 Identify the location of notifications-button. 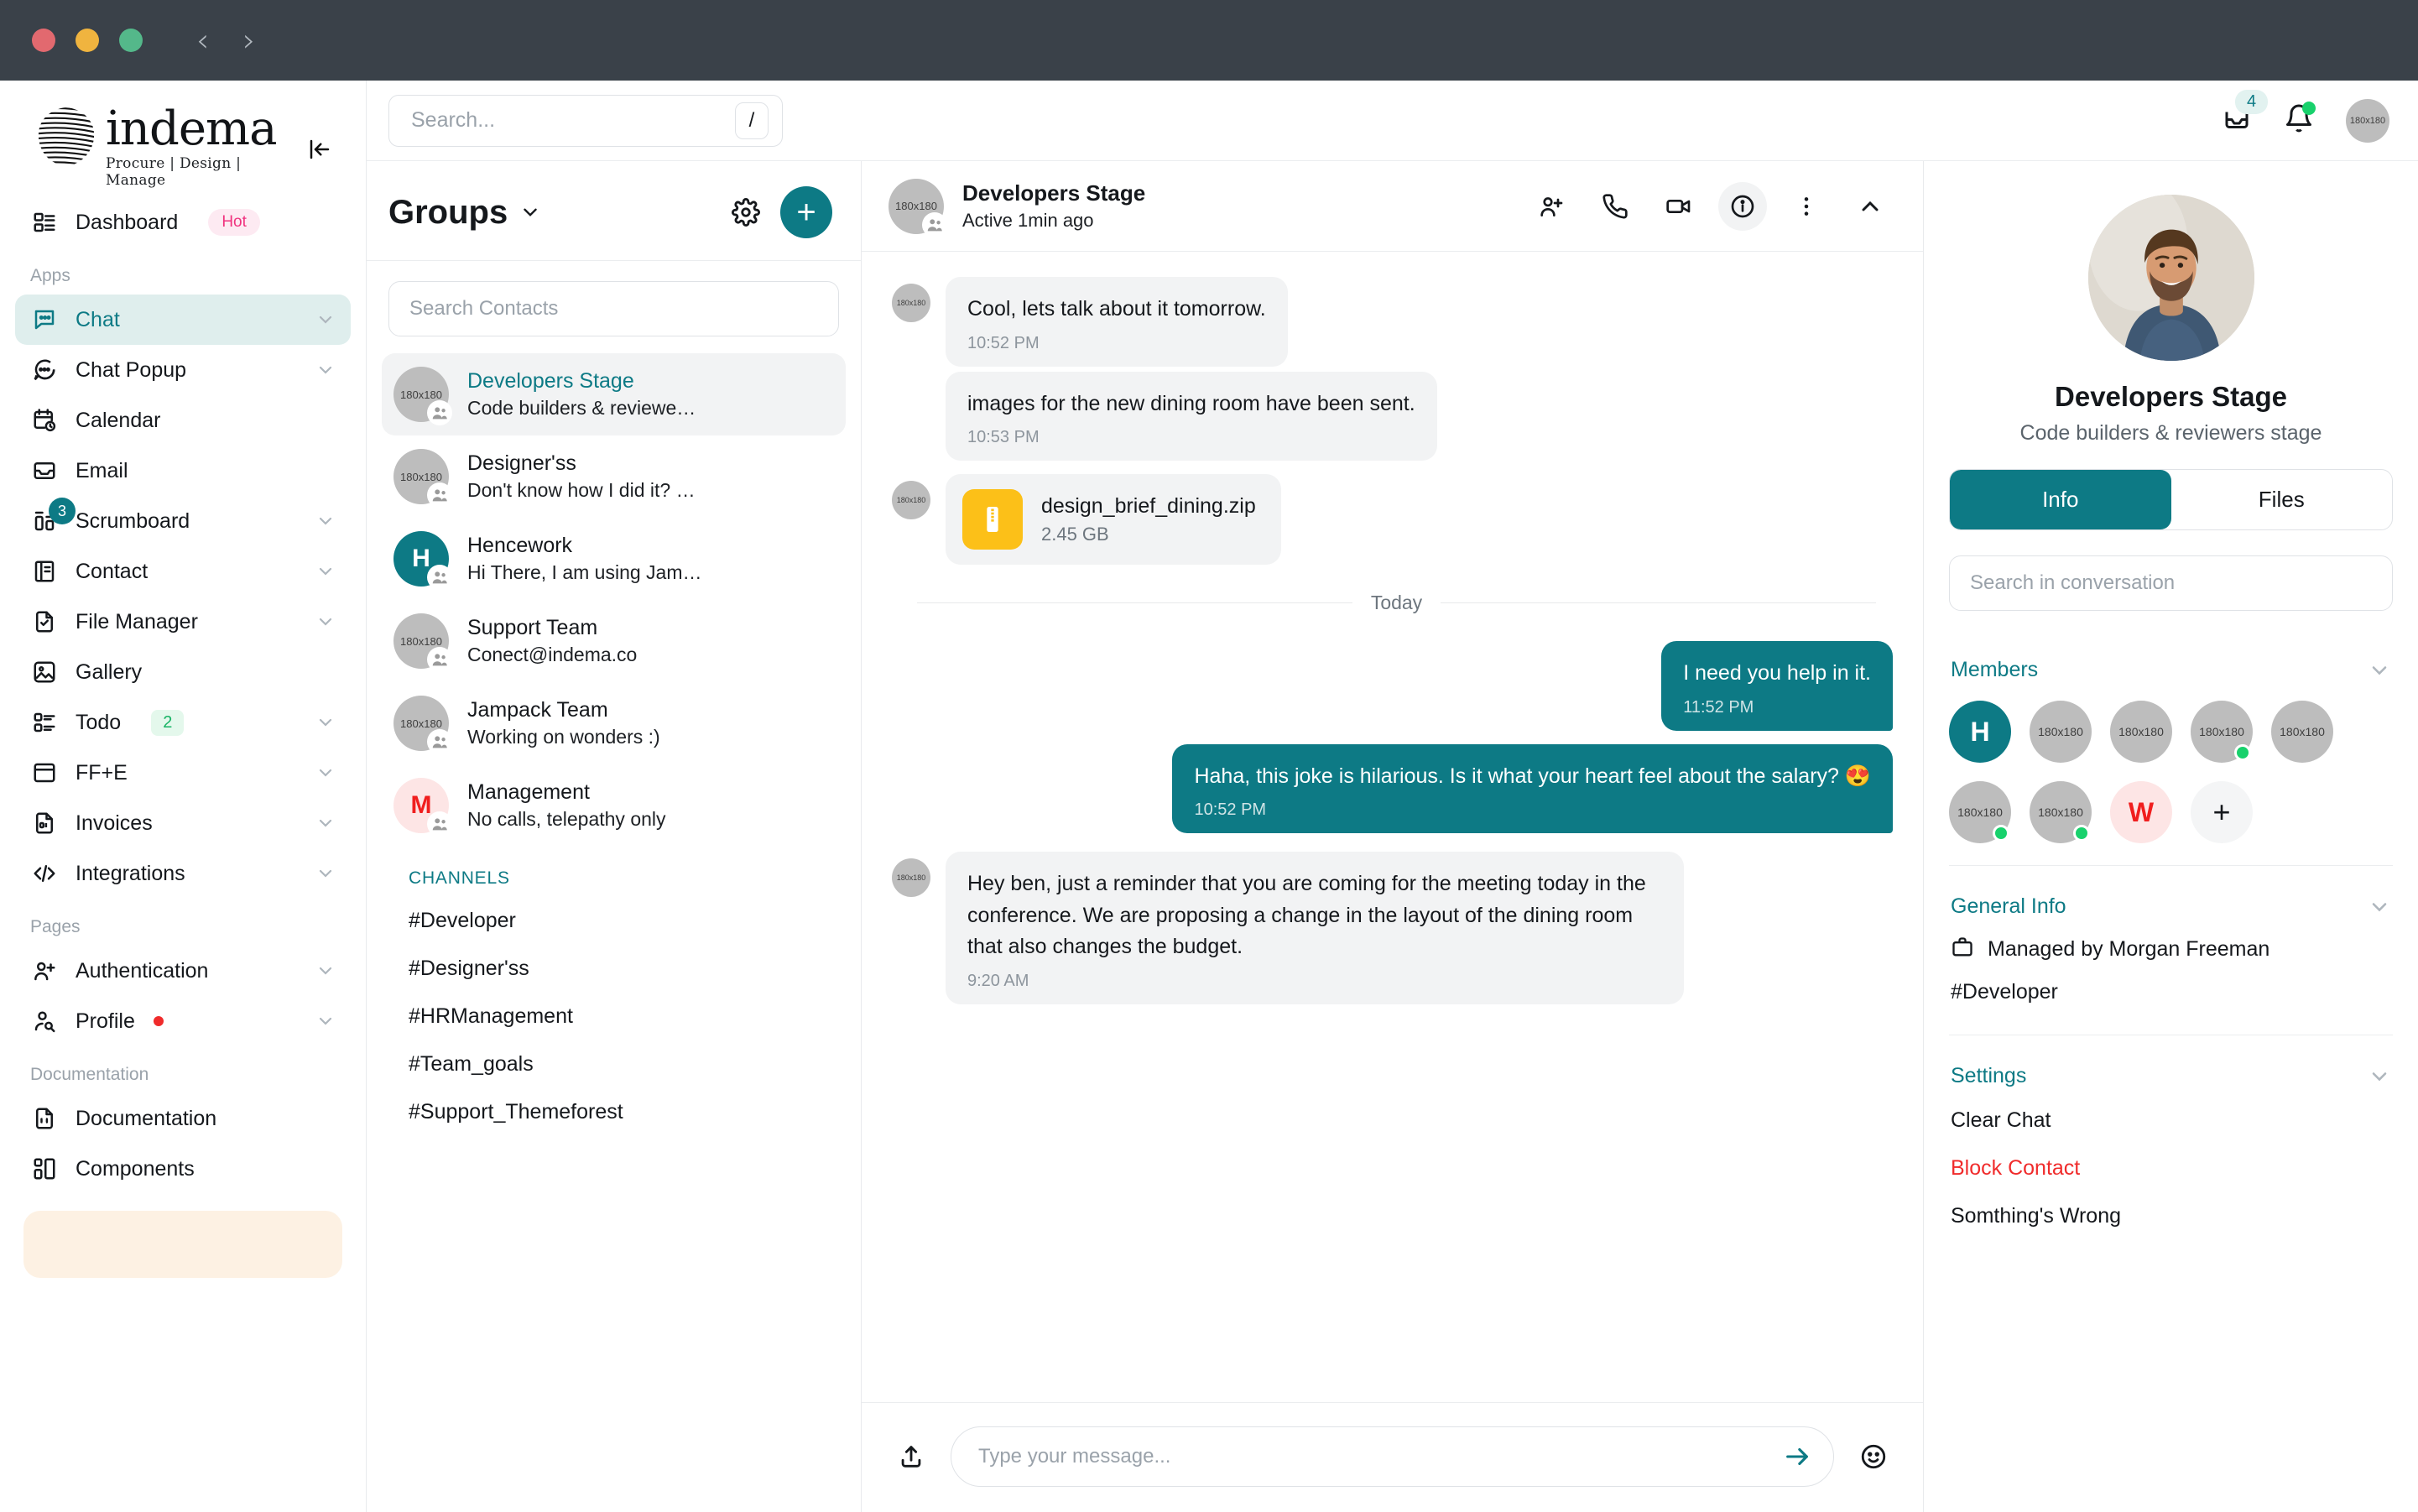
(2300, 120).